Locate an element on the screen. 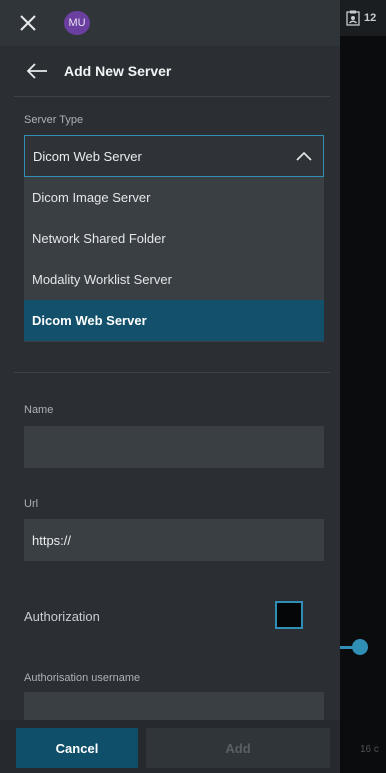  form-footer: Cancel Add is located at coordinates (170, 746).